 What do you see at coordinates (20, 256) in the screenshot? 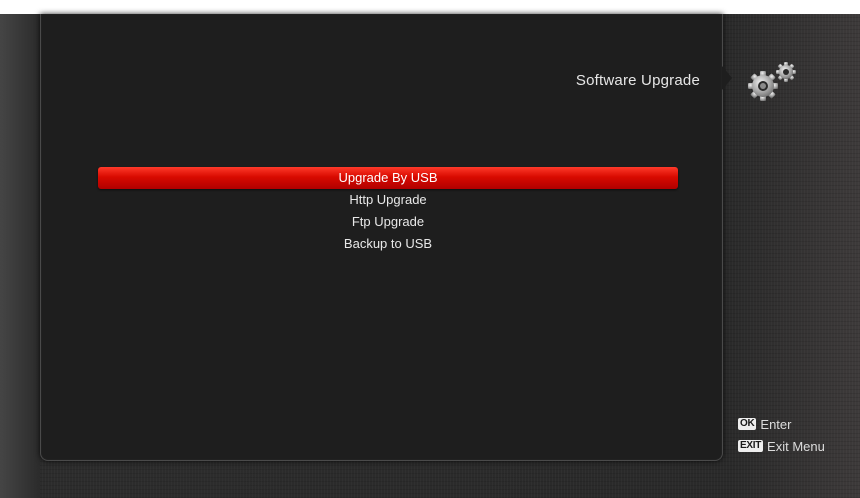
I see `screen-edge-shade` at bounding box center [20, 256].